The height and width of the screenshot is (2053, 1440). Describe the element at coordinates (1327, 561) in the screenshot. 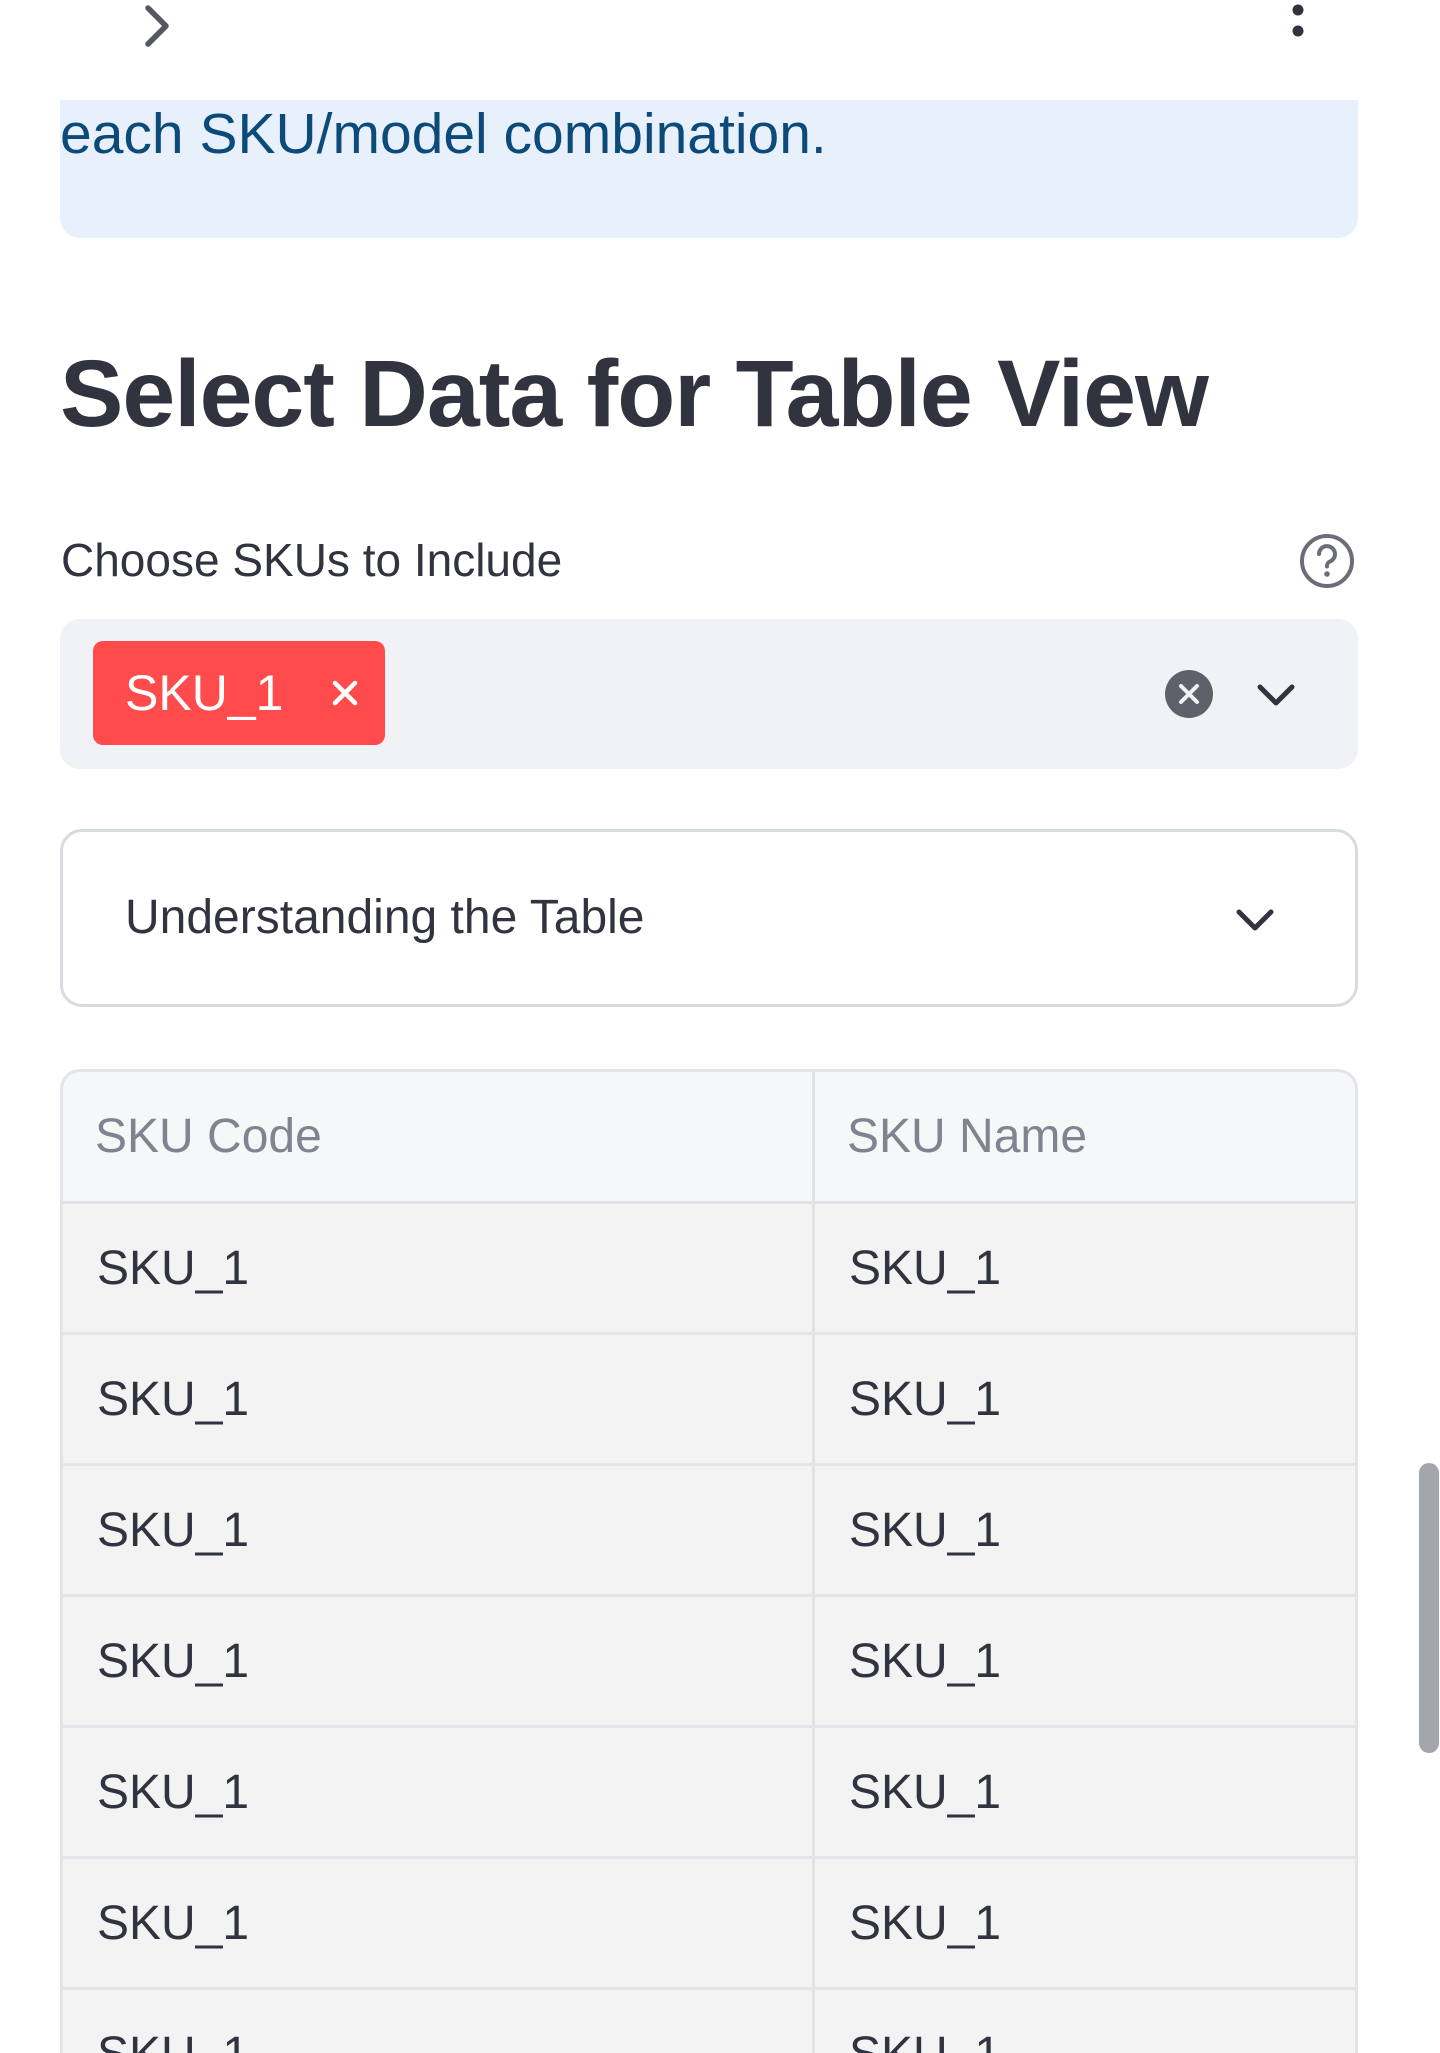

I see `question-circle-icon` at that location.